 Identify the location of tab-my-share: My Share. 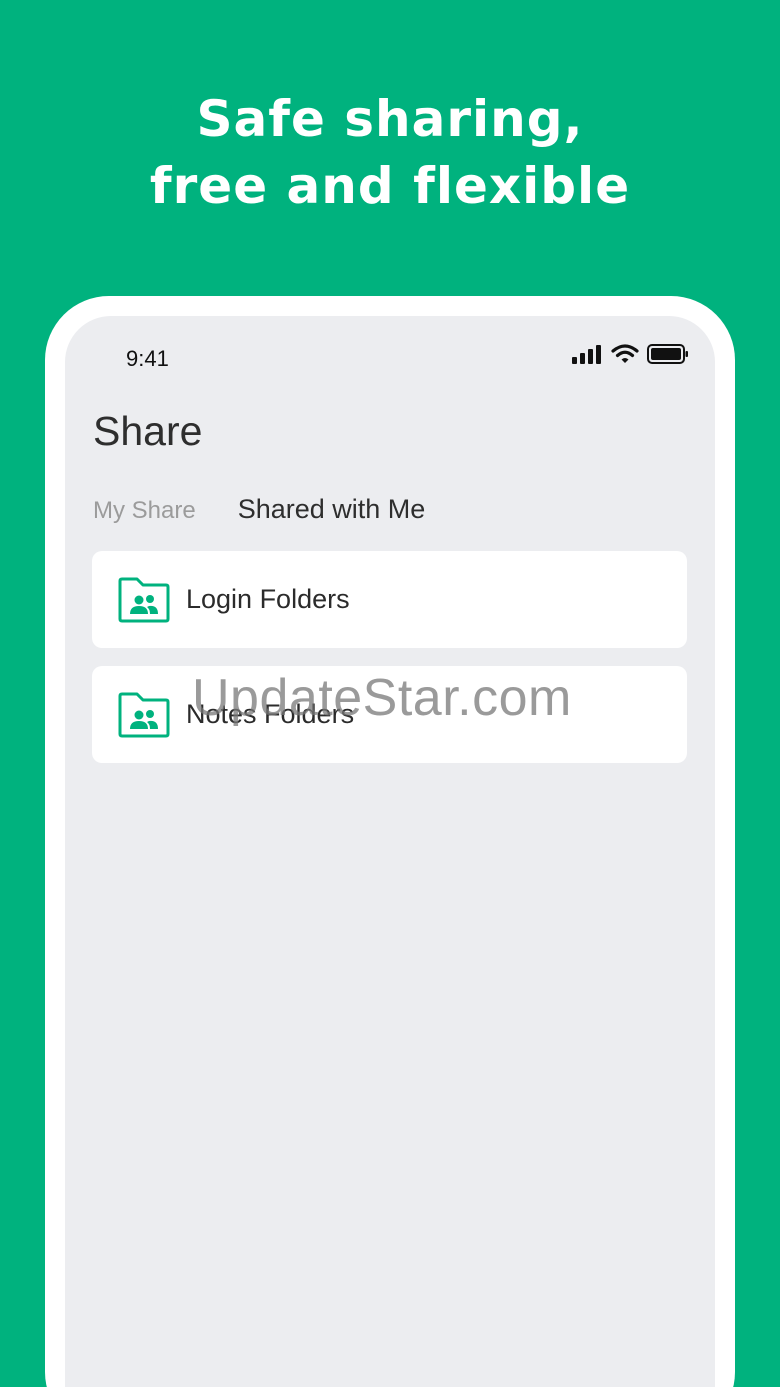
(144, 511).